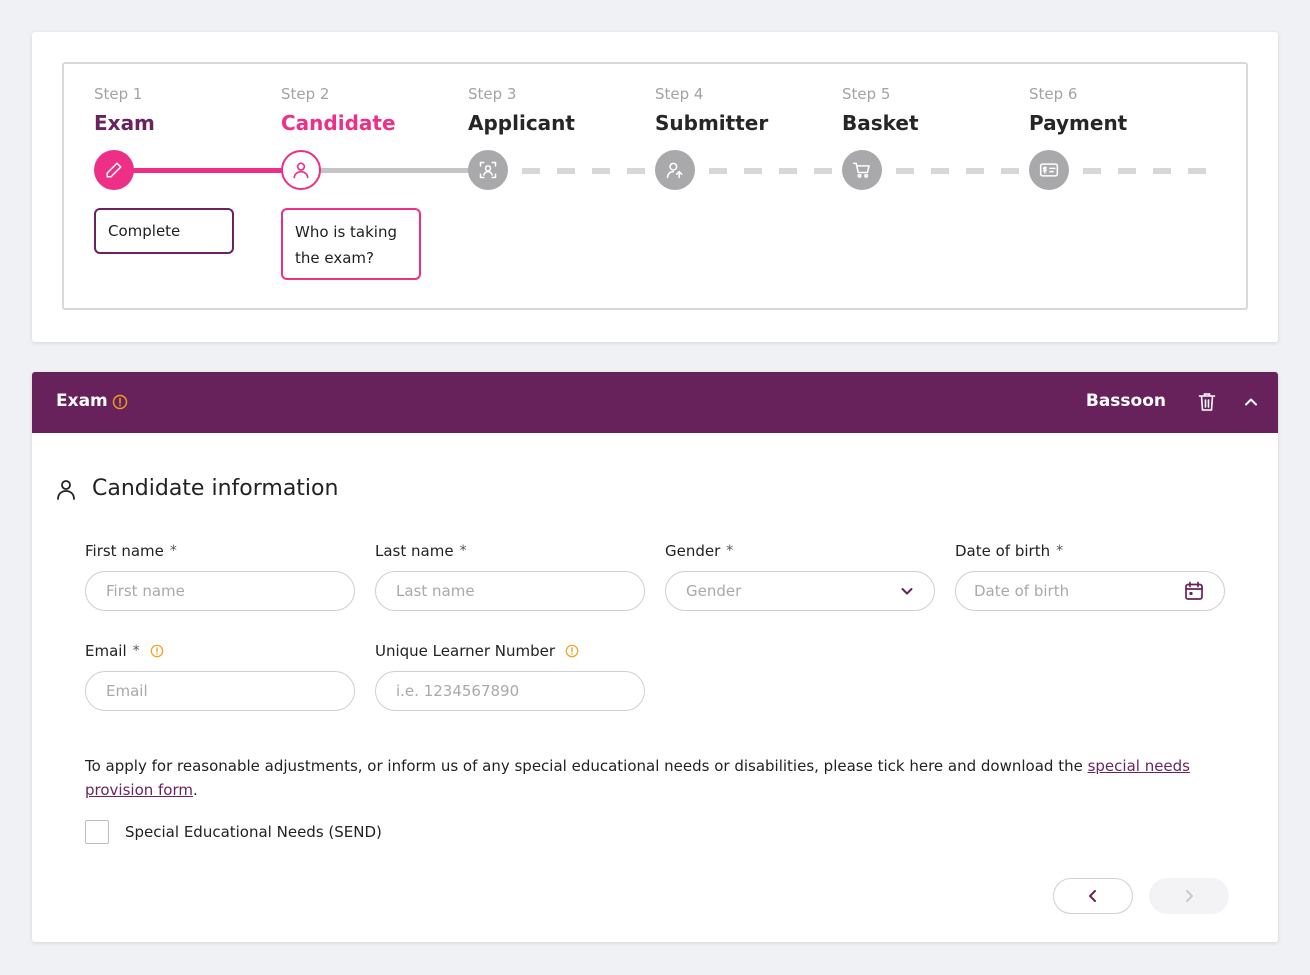 The width and height of the screenshot is (1310, 975). What do you see at coordinates (712, 123) in the screenshot?
I see `step-name: Submitter` at bounding box center [712, 123].